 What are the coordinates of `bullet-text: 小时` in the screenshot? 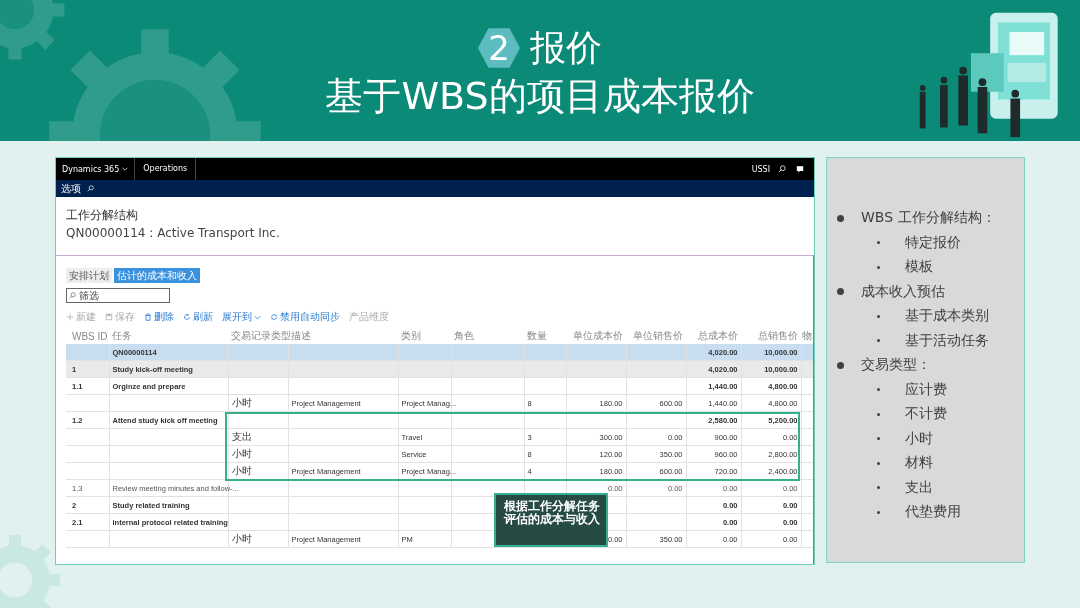 It's located at (919, 438).